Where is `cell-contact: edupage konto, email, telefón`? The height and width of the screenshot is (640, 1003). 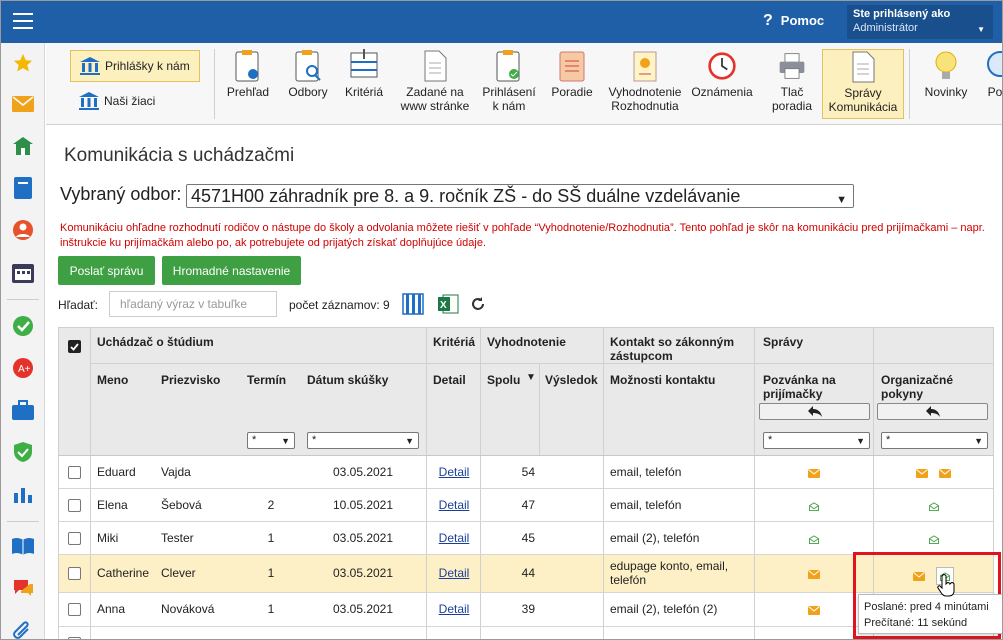
cell-contact: edupage konto, email, telefón is located at coordinates (669, 573).